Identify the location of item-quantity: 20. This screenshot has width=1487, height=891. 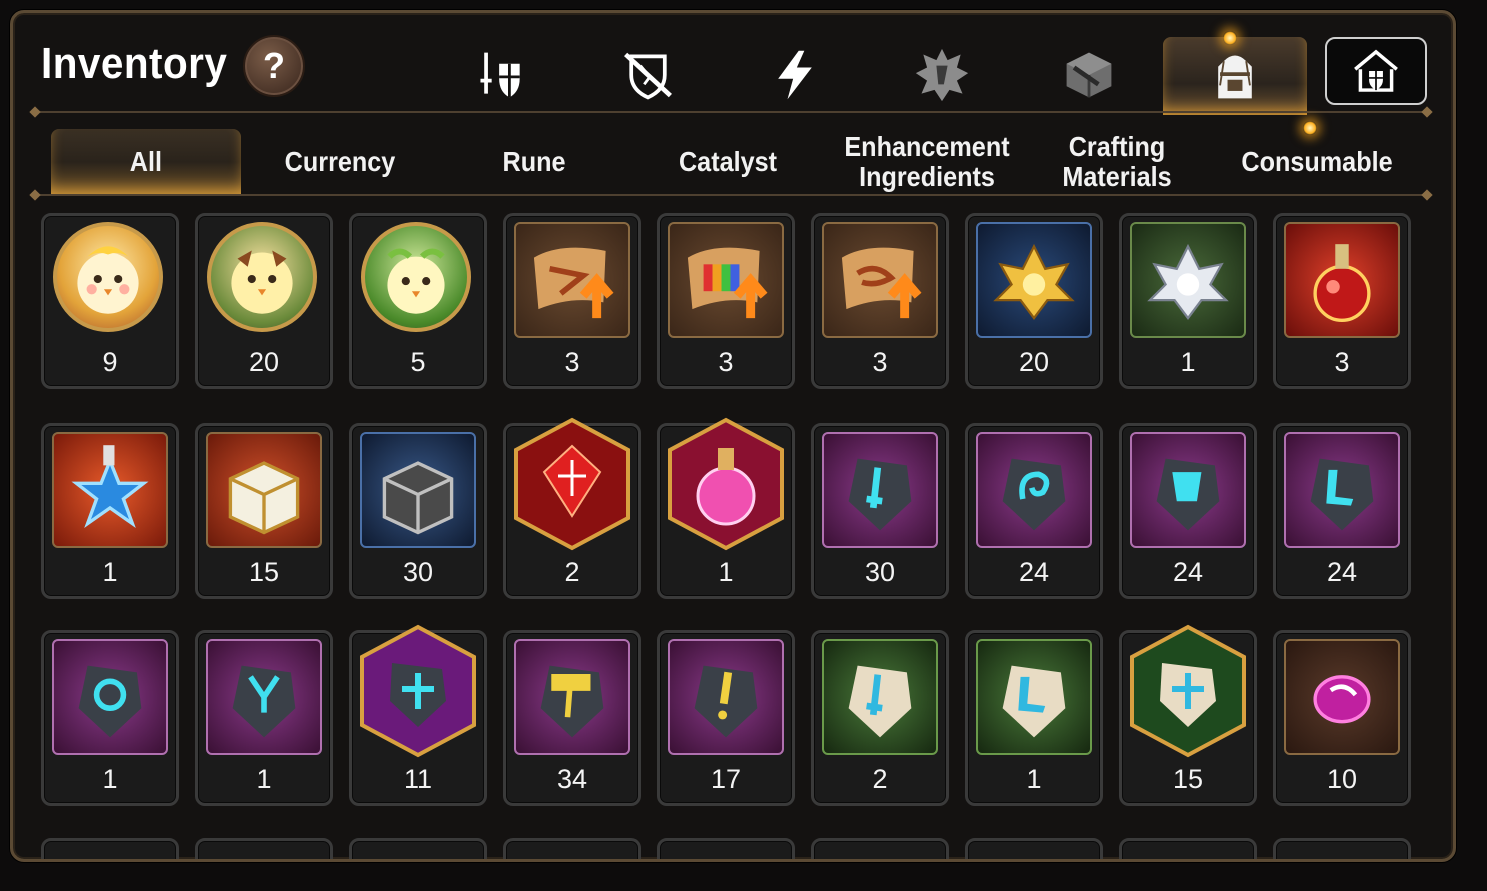
(1034, 362).